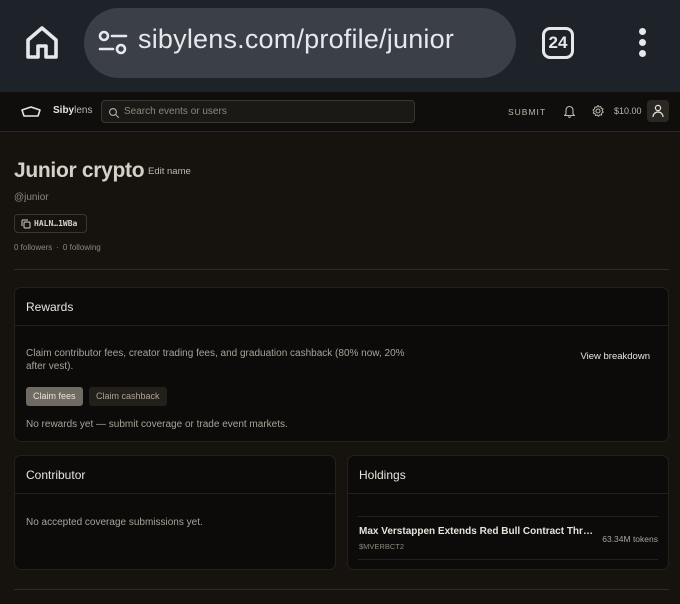 Image resolution: width=680 pixels, height=604 pixels. What do you see at coordinates (558, 43) in the screenshot?
I see `tab-switcher-button: 24` at bounding box center [558, 43].